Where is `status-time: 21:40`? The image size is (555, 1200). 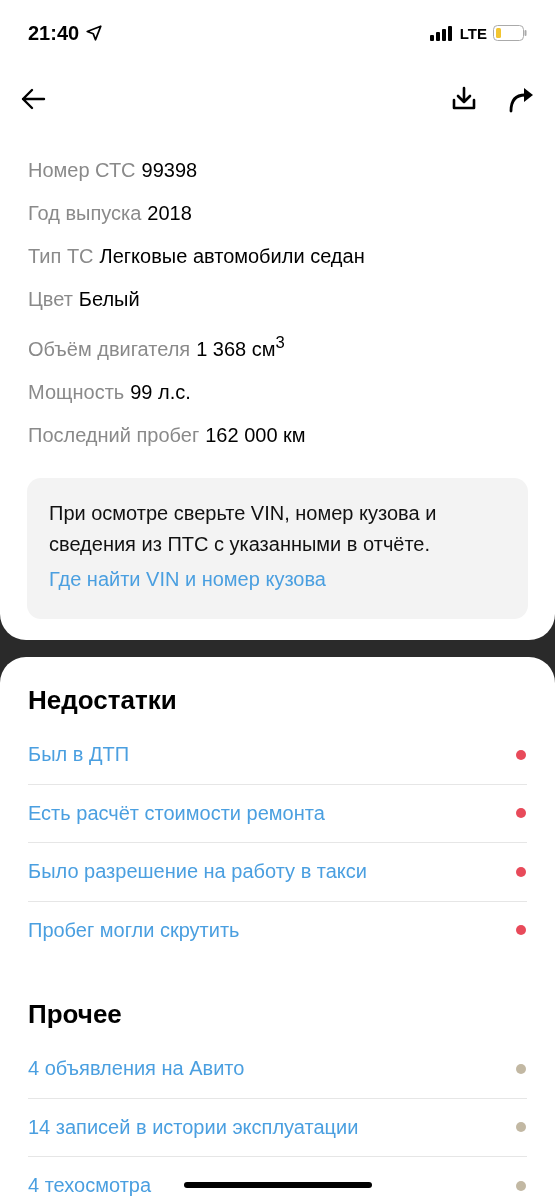
status-time: 21:40 is located at coordinates (54, 33).